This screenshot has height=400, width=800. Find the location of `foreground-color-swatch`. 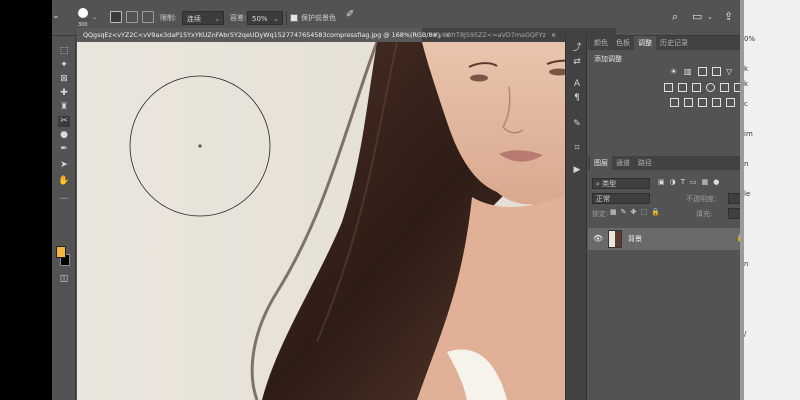

foreground-color-swatch is located at coordinates (61, 252).